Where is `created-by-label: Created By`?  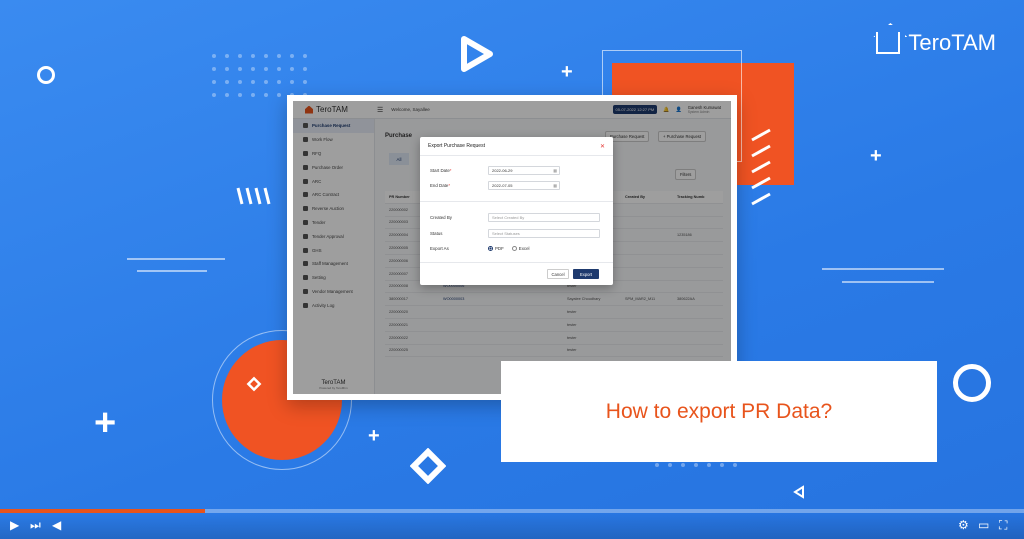 created-by-label: Created By is located at coordinates (441, 217).